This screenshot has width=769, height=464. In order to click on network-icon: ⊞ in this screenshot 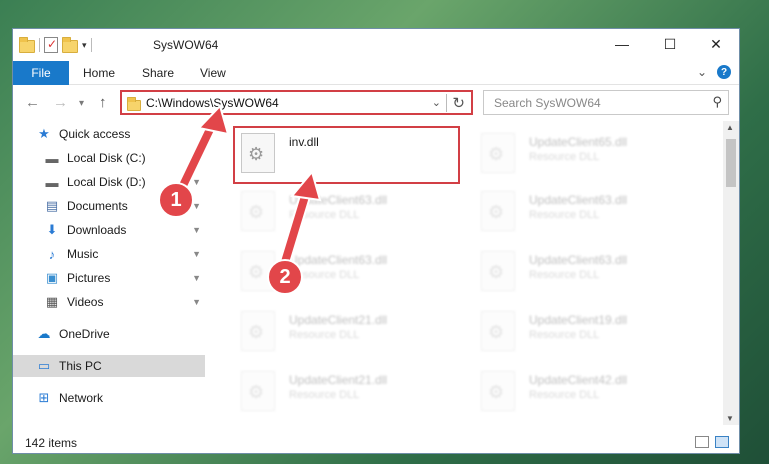, I will do `click(44, 397)`.